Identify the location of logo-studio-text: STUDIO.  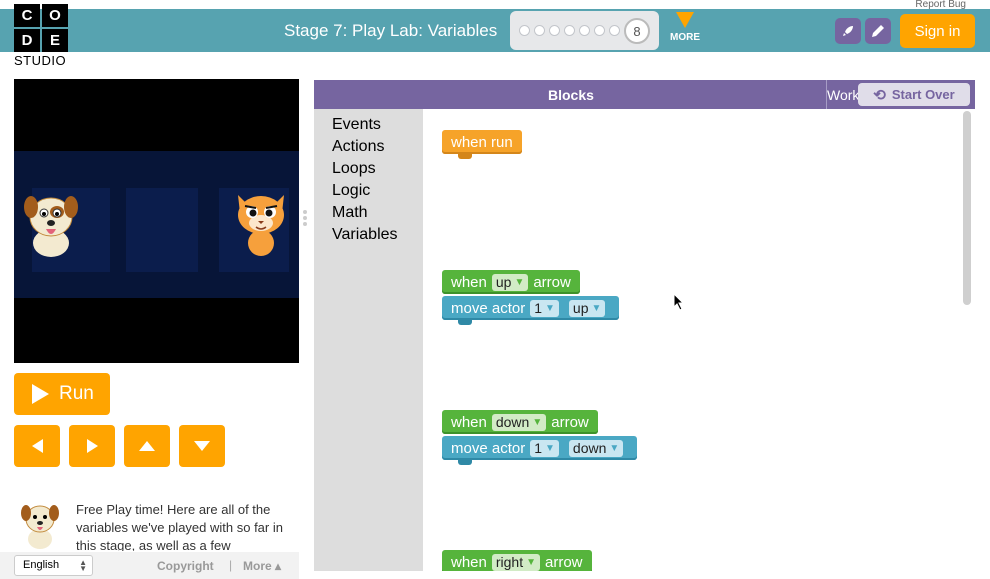
(40, 60).